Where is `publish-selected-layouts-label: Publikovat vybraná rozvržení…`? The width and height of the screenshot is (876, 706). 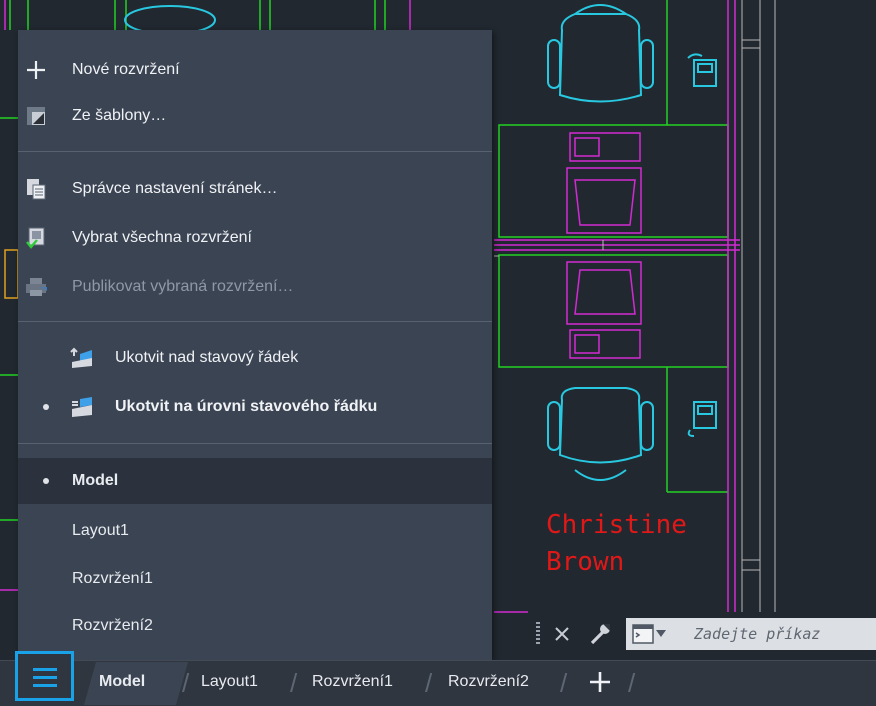
publish-selected-layouts-label: Publikovat vybraná rozvržení… is located at coordinates (183, 286).